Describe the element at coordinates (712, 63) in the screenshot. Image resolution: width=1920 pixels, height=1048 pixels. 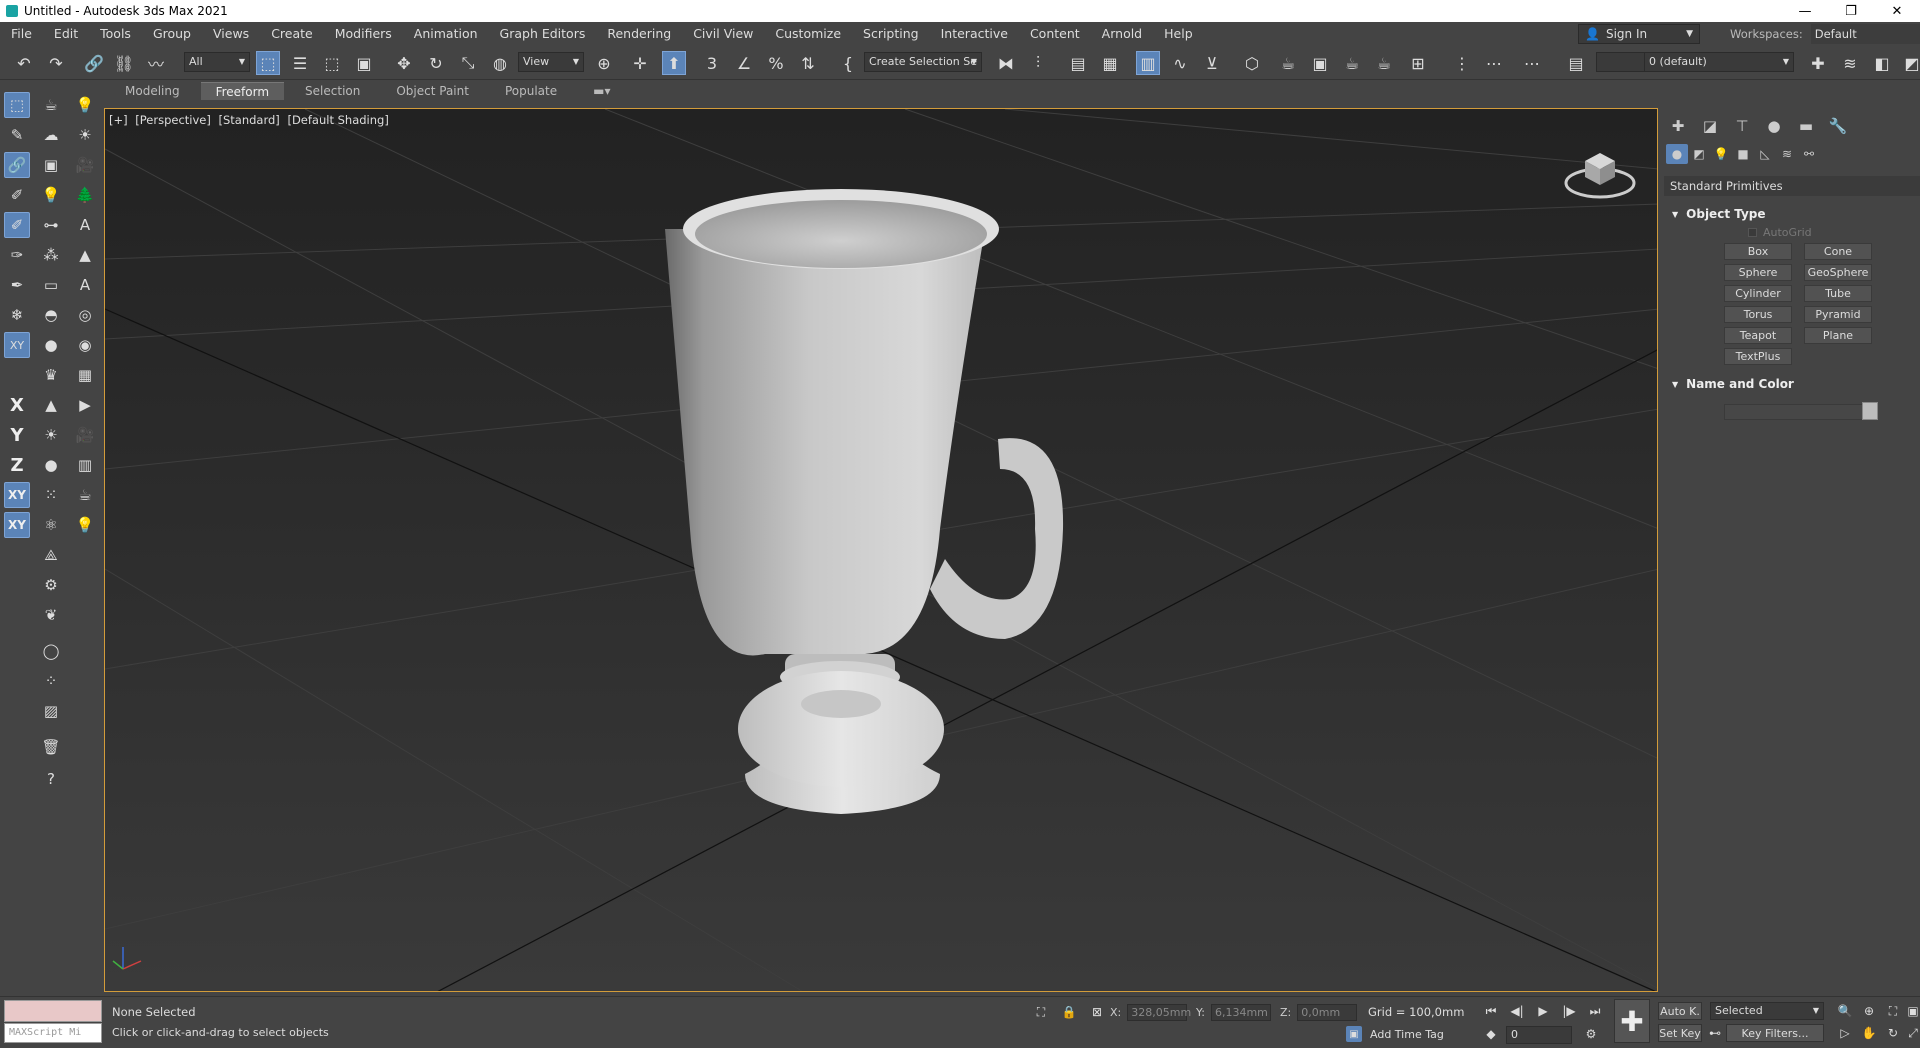
I see `snaps-toggle-icon: 3` at that location.